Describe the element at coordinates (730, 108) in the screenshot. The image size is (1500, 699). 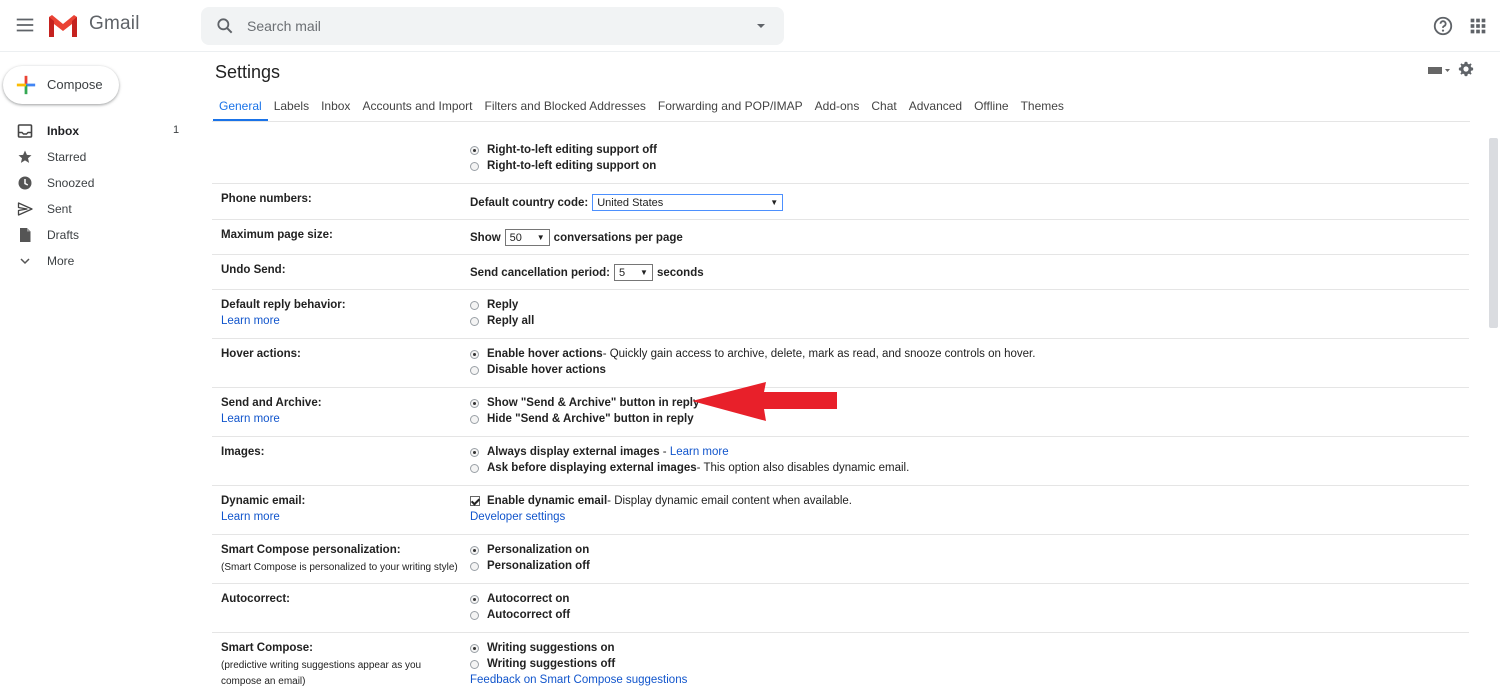
I see `tab-forwarding-and-pop-imap: Forwarding and POP/IMAP` at that location.